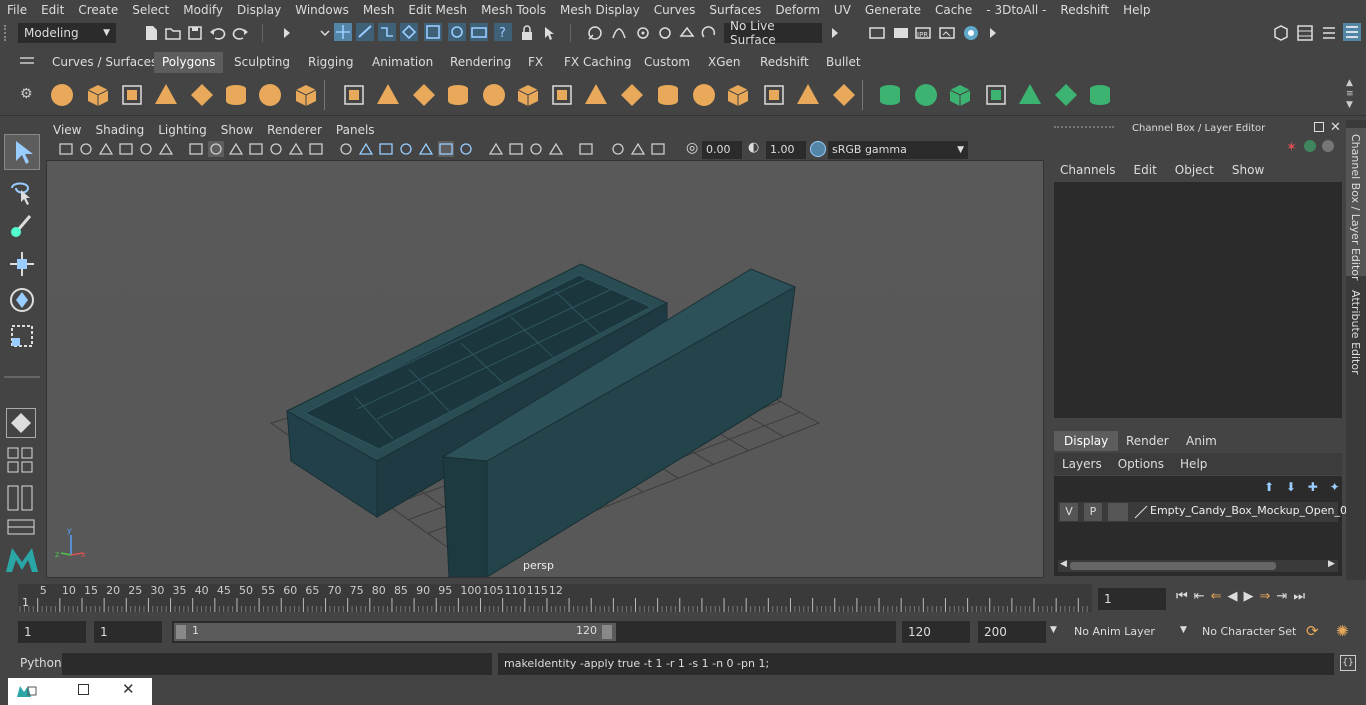 The width and height of the screenshot is (1366, 705). I want to click on shelf-uv-planar-icon, so click(926, 95).